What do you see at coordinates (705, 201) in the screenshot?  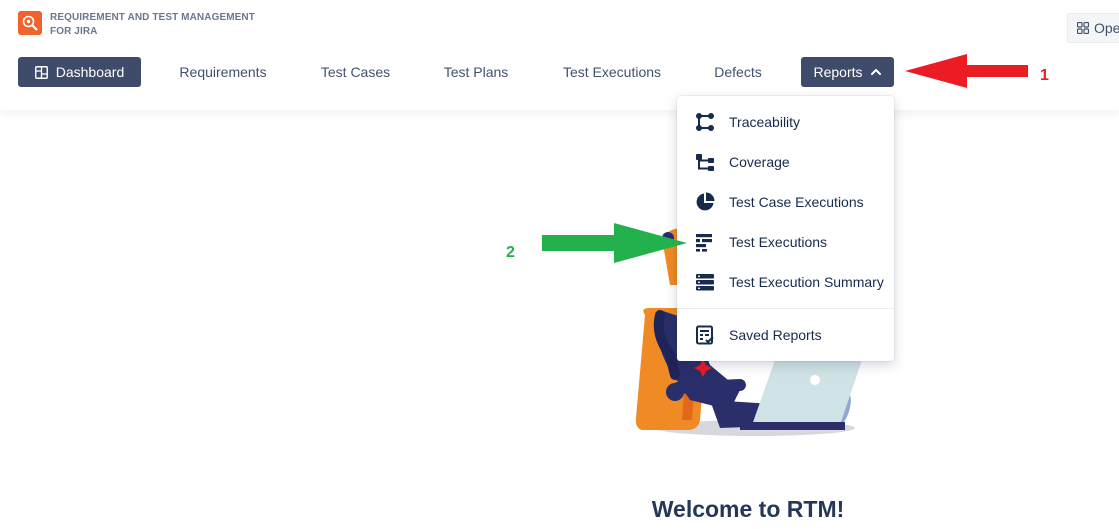 I see `pie-chart-icon` at bounding box center [705, 201].